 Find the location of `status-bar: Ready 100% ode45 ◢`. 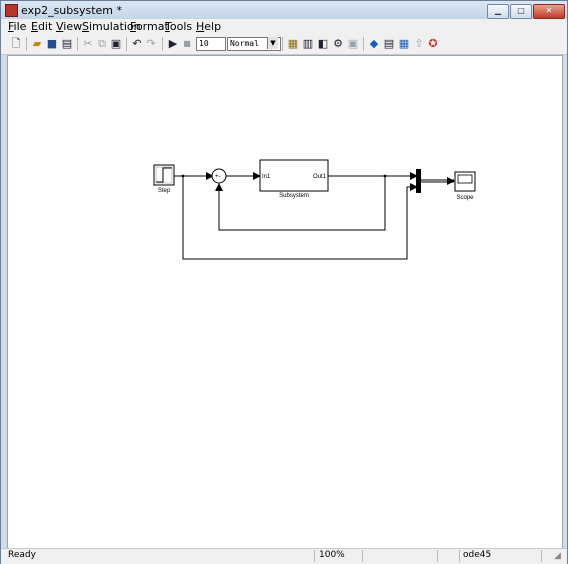

status-bar: Ready 100% ode45 ◢ is located at coordinates (284, 556).